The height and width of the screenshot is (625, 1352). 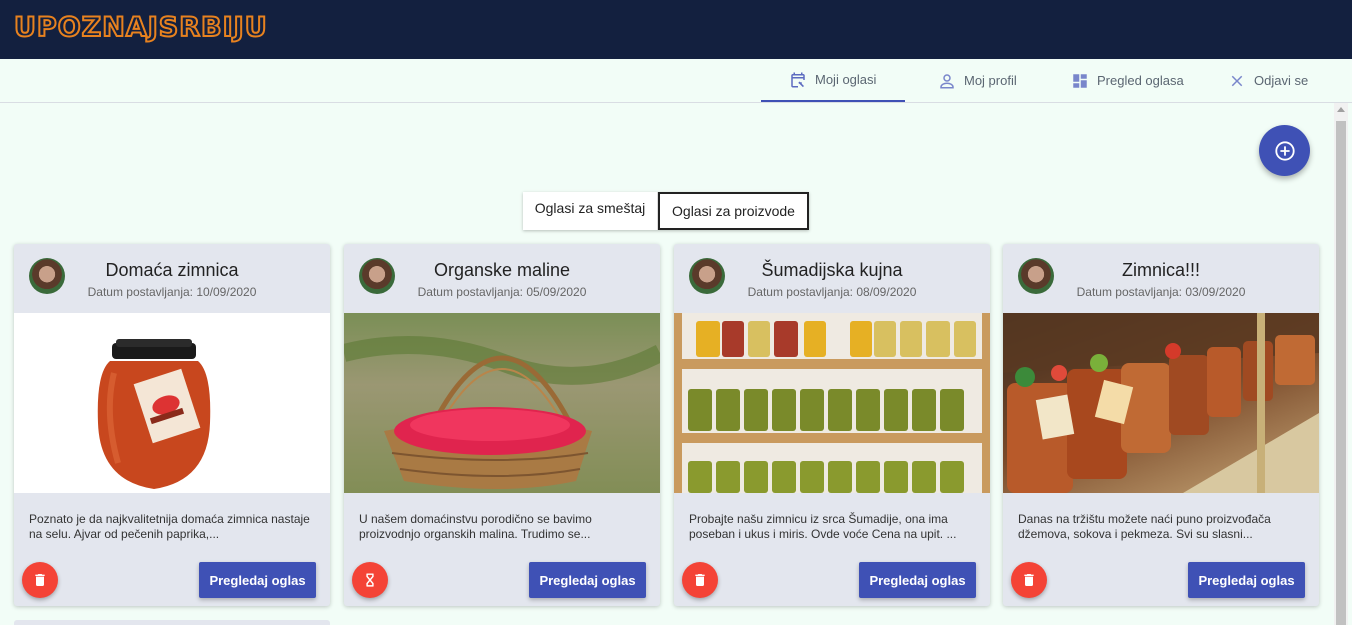 I want to click on card-date: Datum postavljanja: 08/09/2020, so click(x=832, y=292).